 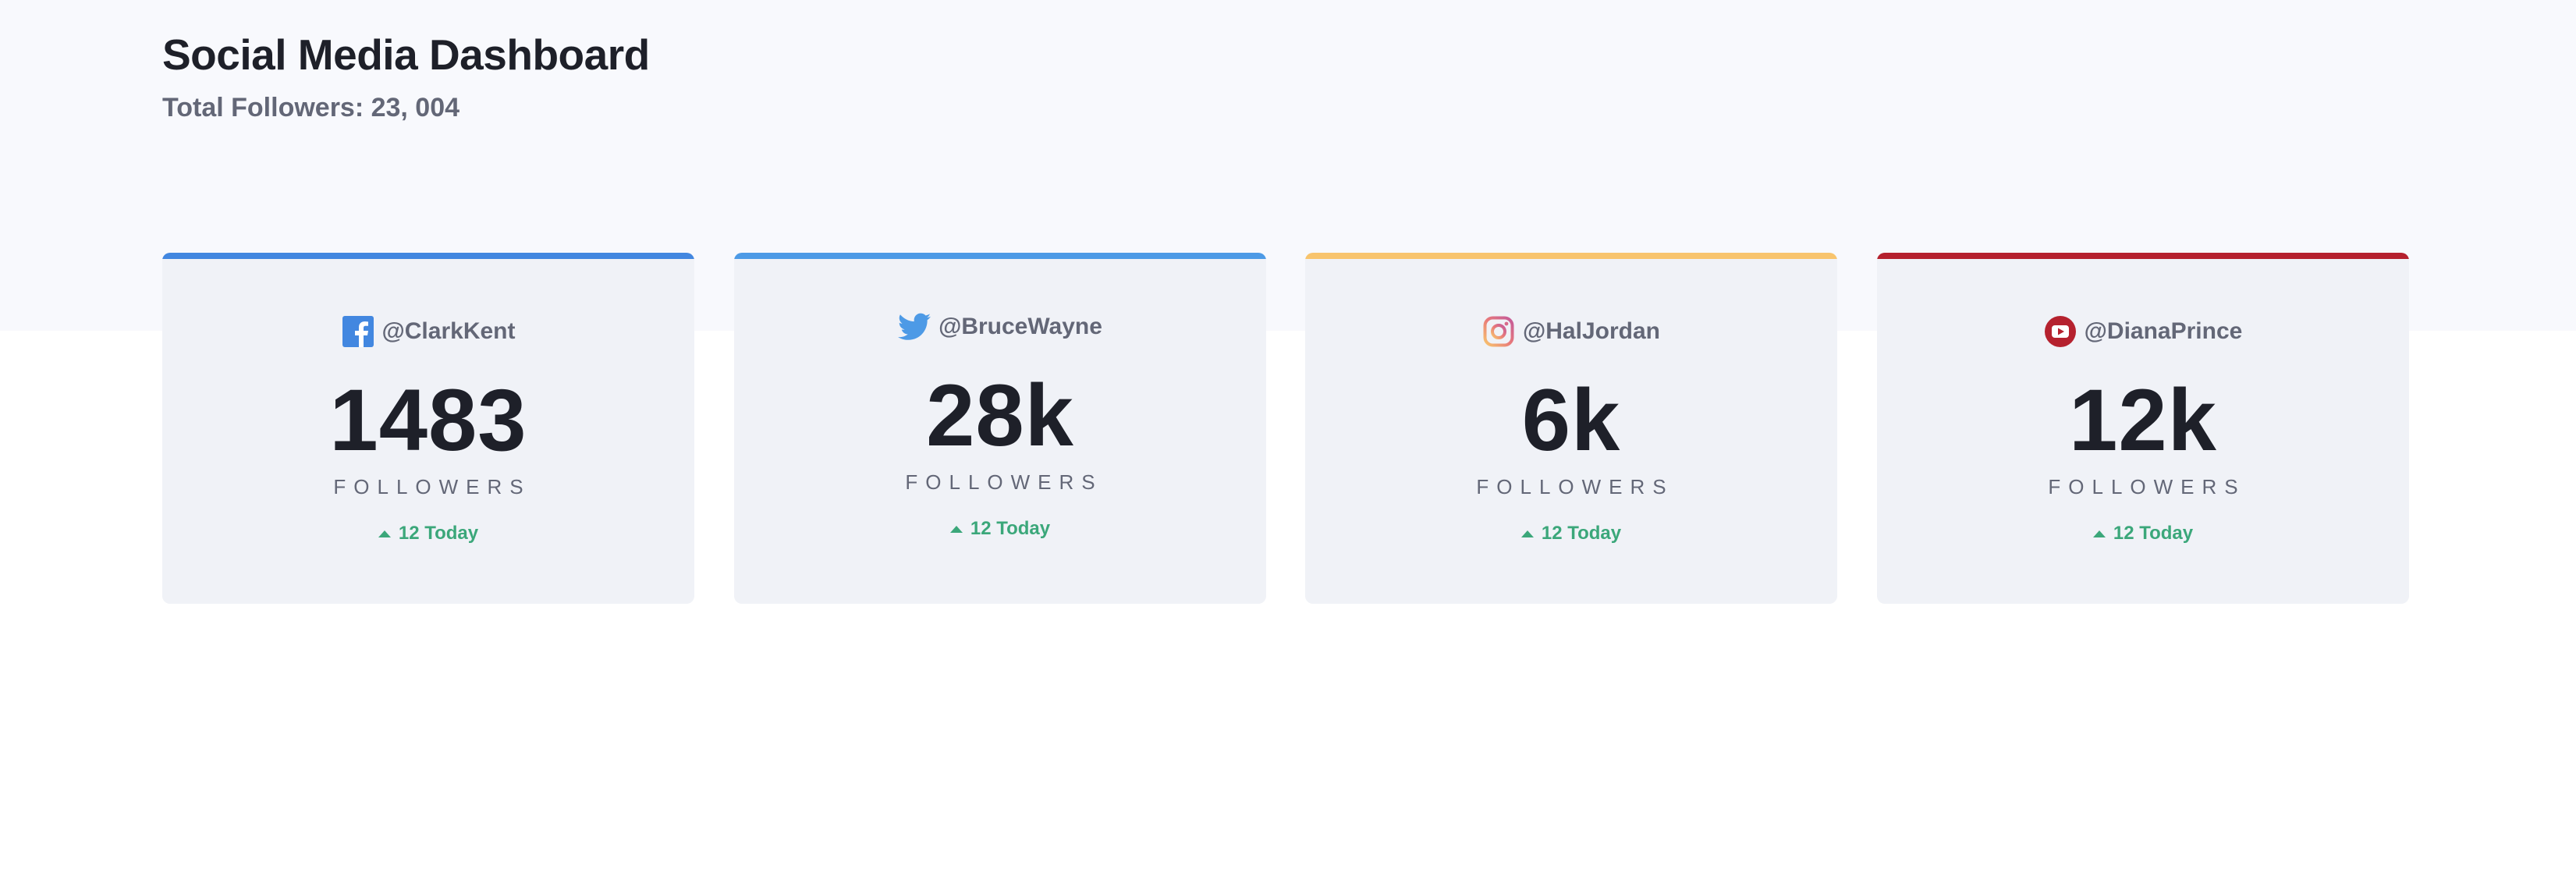 I want to click on card-handle: @DianaPrince, so click(x=2163, y=331).